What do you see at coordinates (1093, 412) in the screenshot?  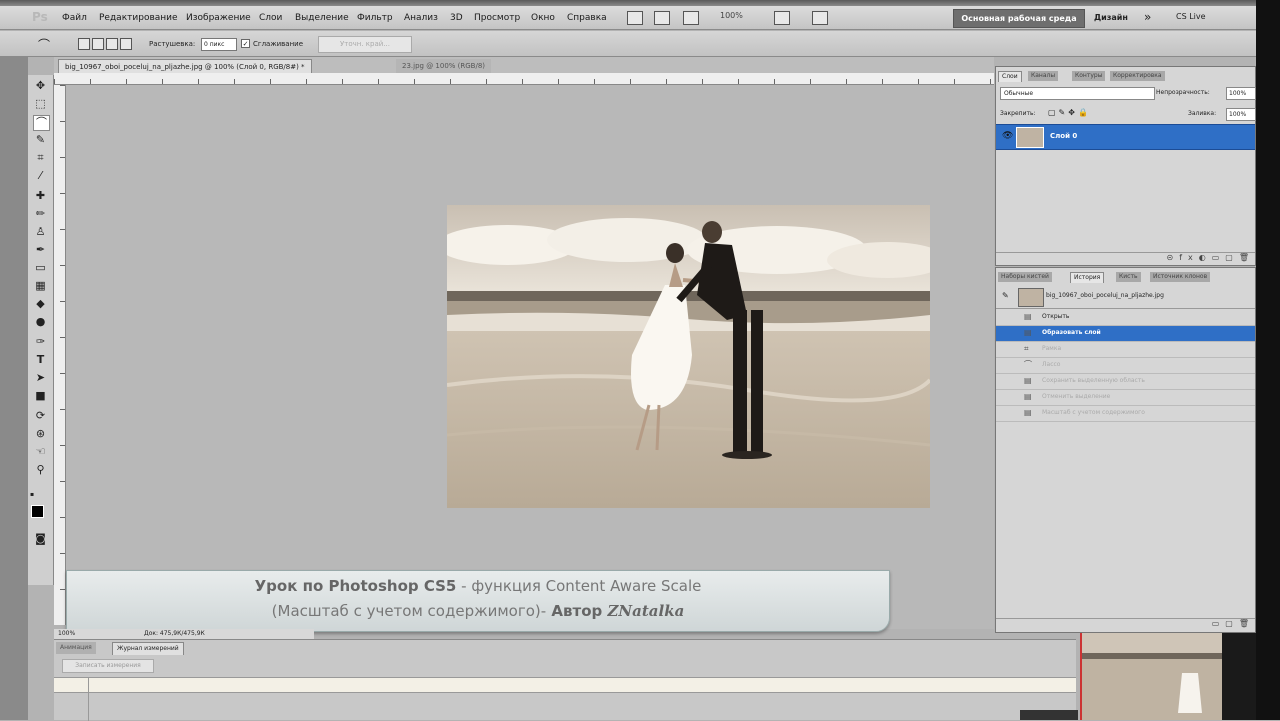 I see `history-item-label: Масштаб с учетом содержимого` at bounding box center [1093, 412].